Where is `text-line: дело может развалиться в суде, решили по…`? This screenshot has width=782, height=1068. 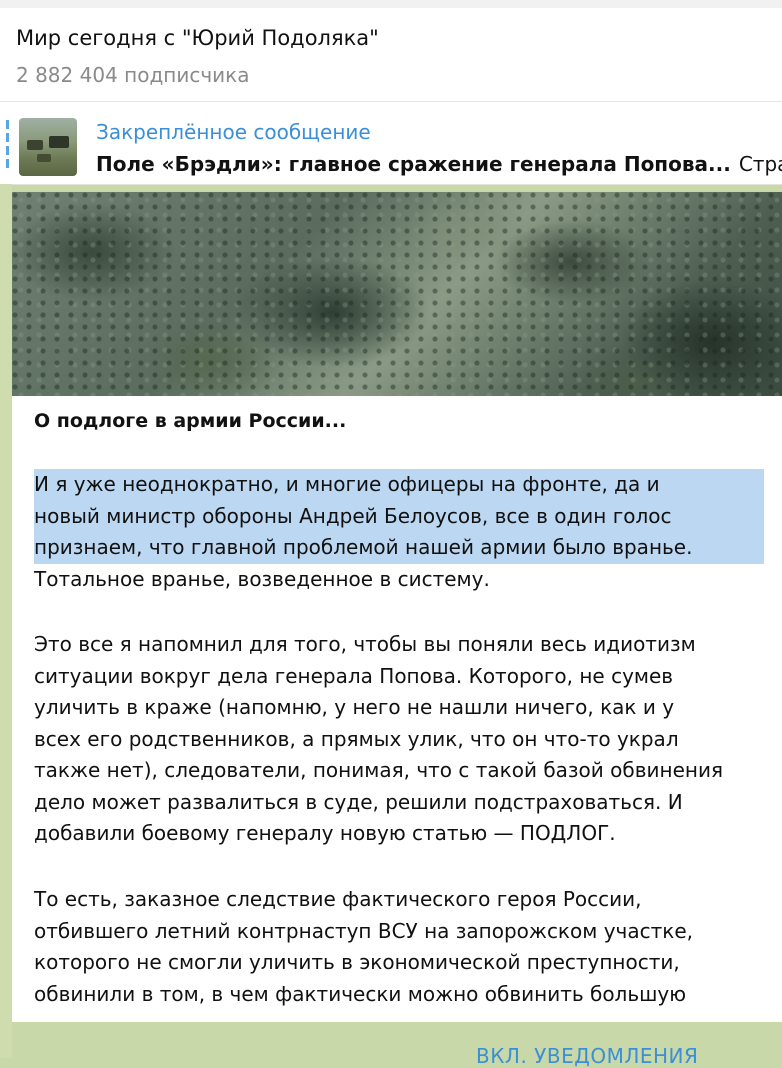
text-line: дело может развалиться в суде, решили по… is located at coordinates (358, 801).